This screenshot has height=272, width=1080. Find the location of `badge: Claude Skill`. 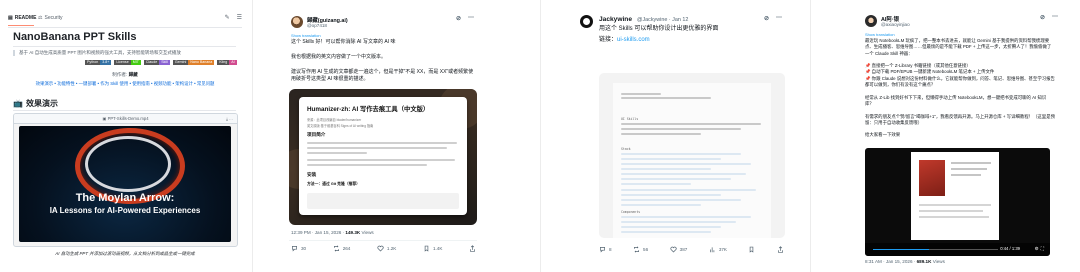

badge: Claude Skill is located at coordinates (156, 62).